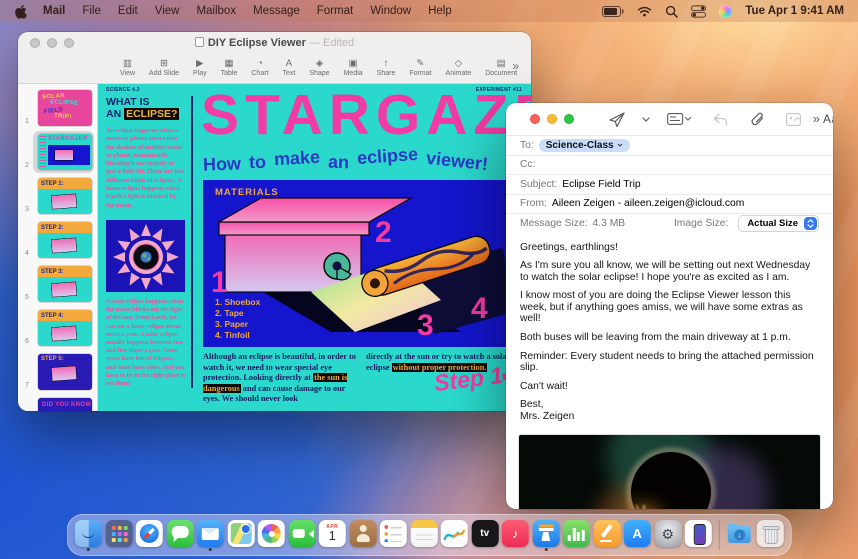  I want to click on slide-thumbnail-row: 5 STEP 3:, so click(57, 284).